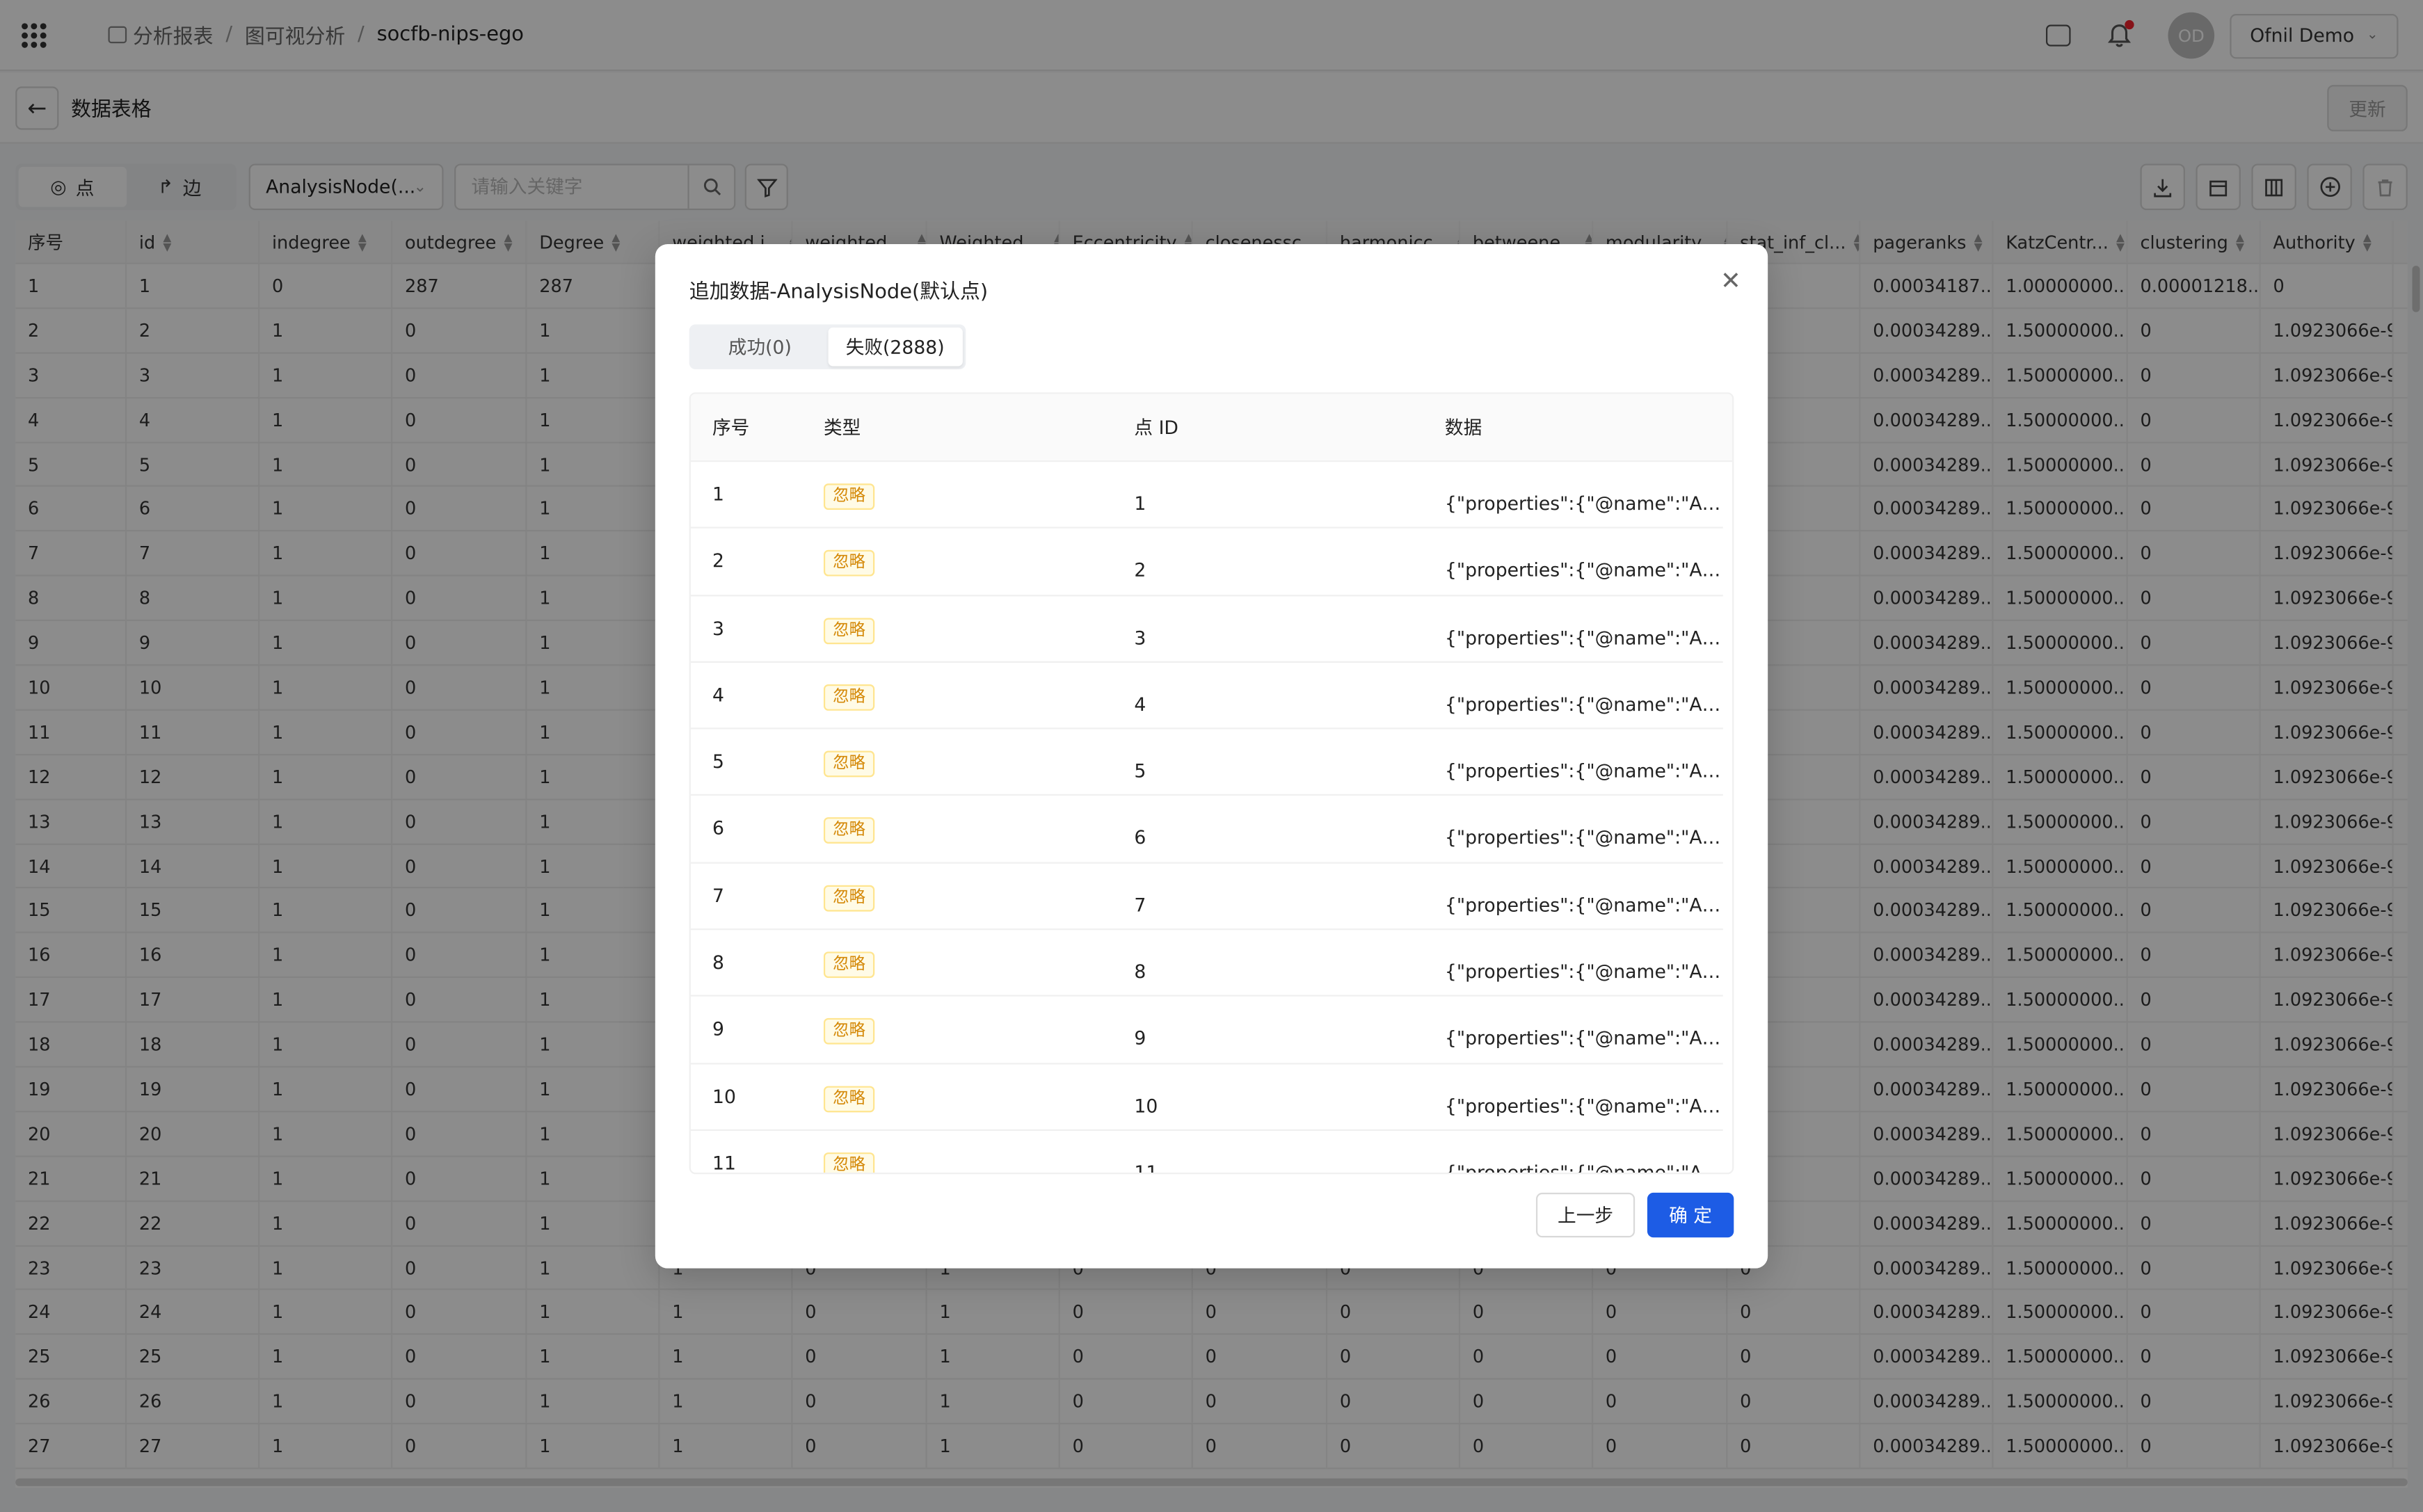  Describe the element at coordinates (1156, 428) in the screenshot. I see `column-header-node-id: 点 ID` at that location.